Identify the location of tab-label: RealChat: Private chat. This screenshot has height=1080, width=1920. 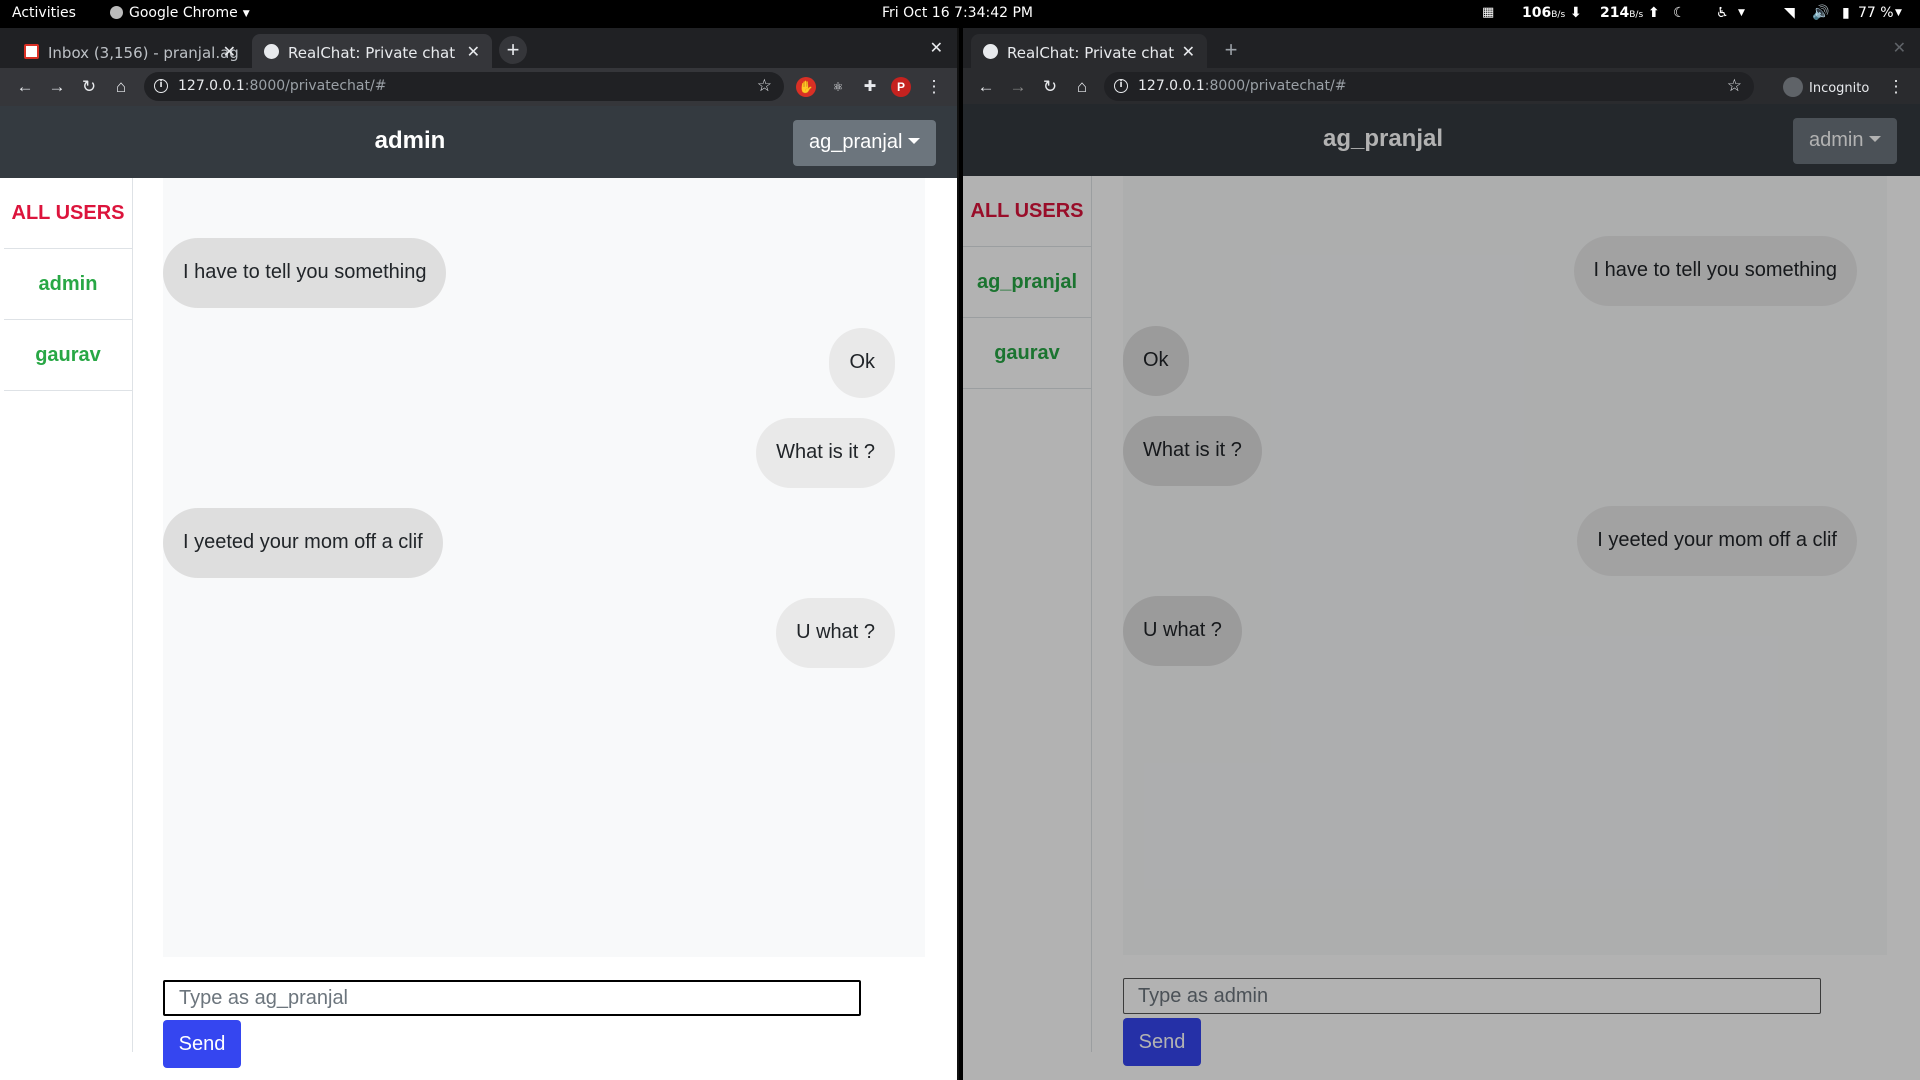
(1091, 53).